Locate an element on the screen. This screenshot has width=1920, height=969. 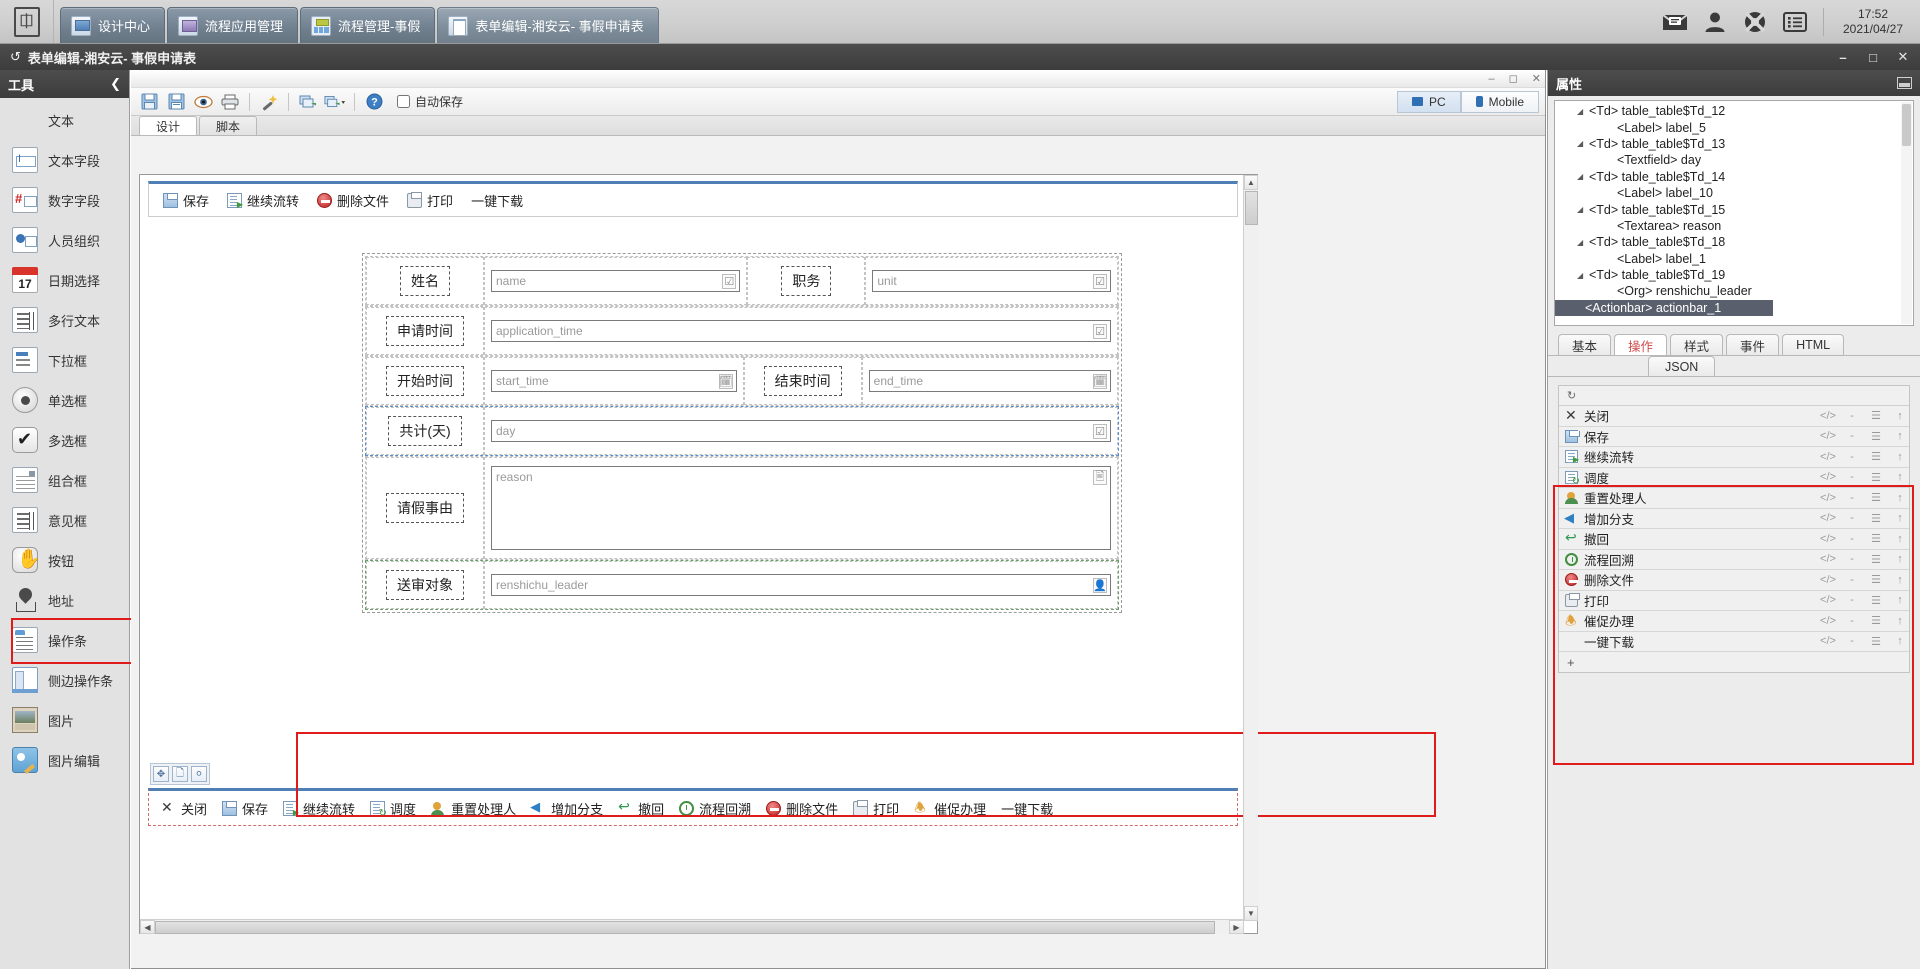
form-input-cell: name ☑ is located at coordinates (616, 281).